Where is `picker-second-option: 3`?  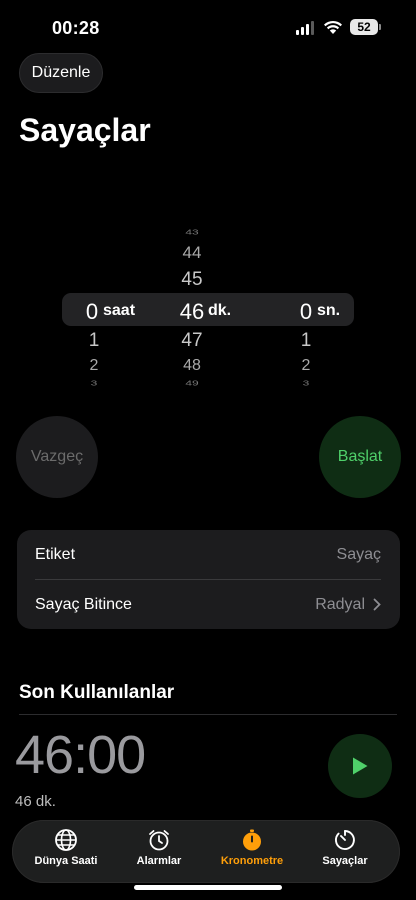
picker-second-option: 3 is located at coordinates (306, 383).